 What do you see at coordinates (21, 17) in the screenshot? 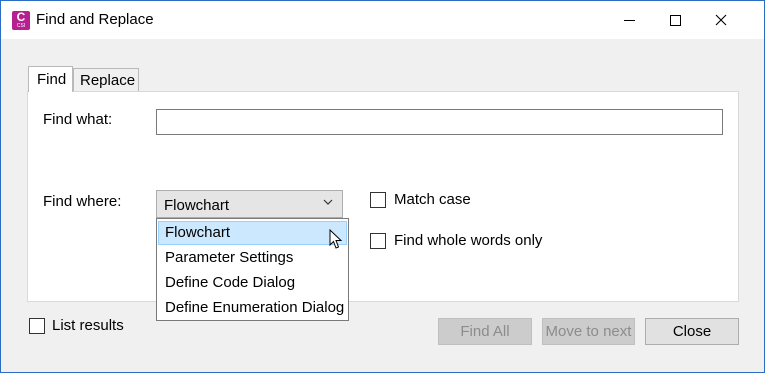
I see `app-logo-letter: C` at bounding box center [21, 17].